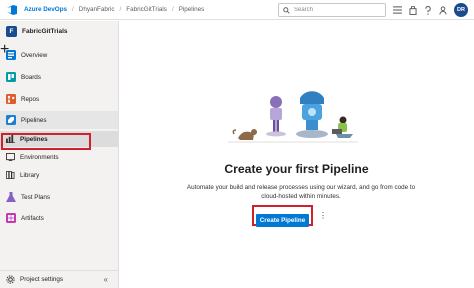  Describe the element at coordinates (461, 10) in the screenshot. I see `avatar: DR` at that location.